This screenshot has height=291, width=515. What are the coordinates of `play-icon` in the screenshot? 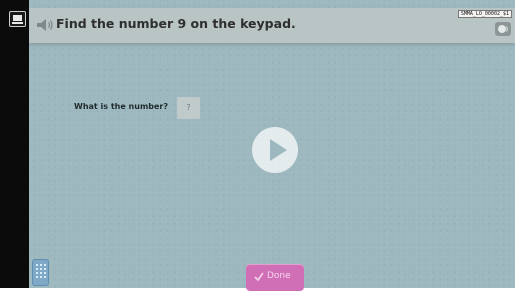 It's located at (278, 150).